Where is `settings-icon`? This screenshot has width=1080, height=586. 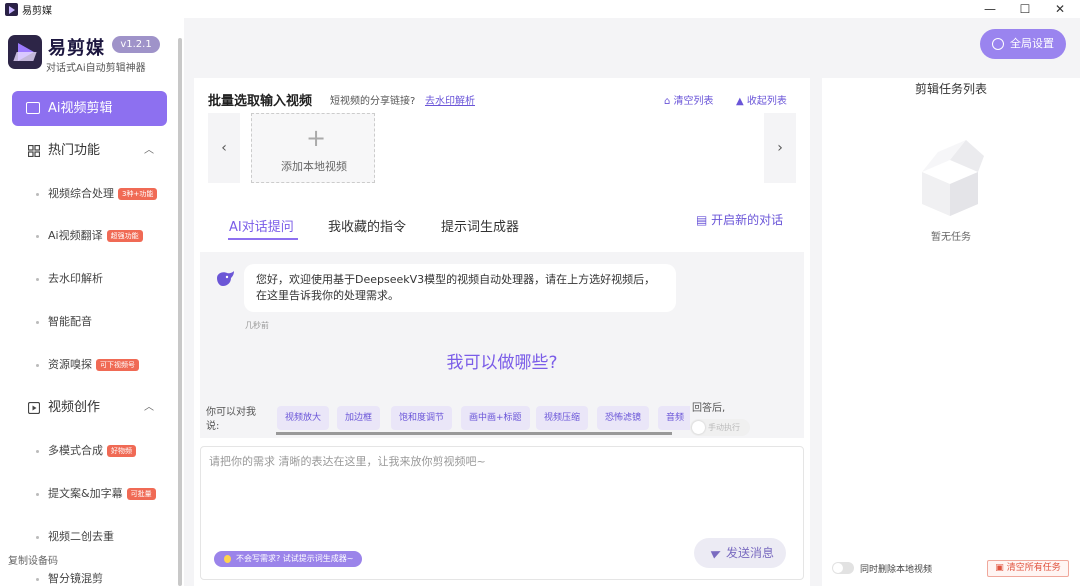 settings-icon is located at coordinates (998, 44).